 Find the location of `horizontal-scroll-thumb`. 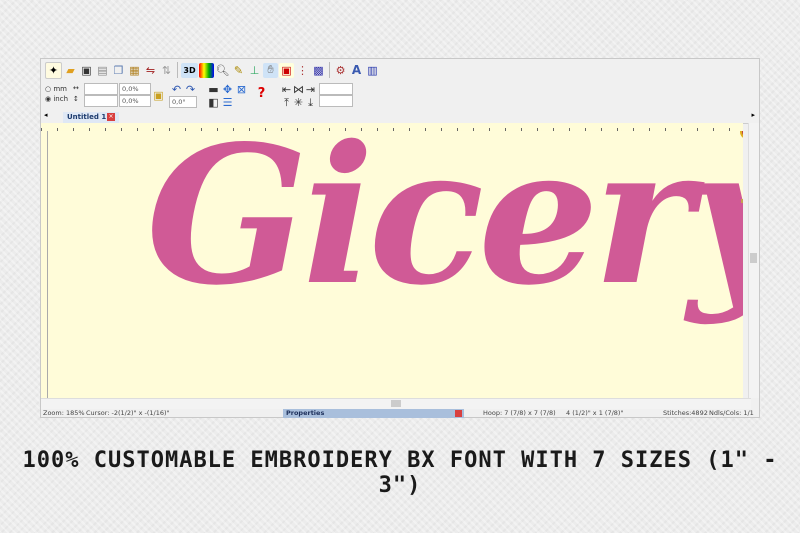

horizontal-scroll-thumb is located at coordinates (396, 403).